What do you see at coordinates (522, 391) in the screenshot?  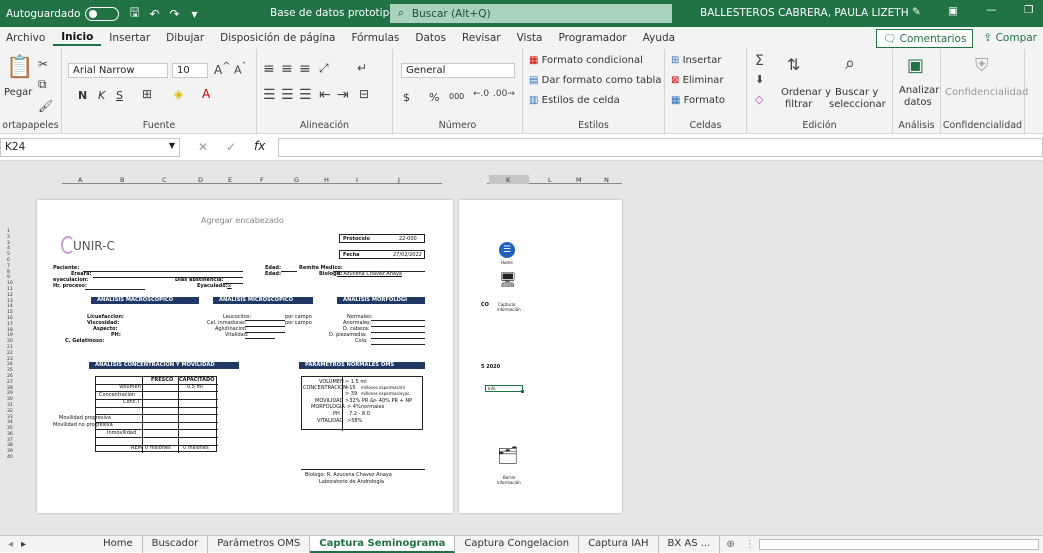 I see `fill-handle` at bounding box center [522, 391].